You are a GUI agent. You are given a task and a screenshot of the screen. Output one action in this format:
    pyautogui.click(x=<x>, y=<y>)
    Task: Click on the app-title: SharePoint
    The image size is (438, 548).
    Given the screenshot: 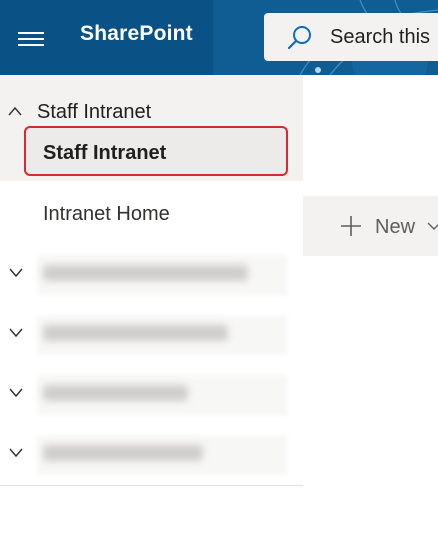 What is the action you would take?
    pyautogui.click(x=136, y=34)
    